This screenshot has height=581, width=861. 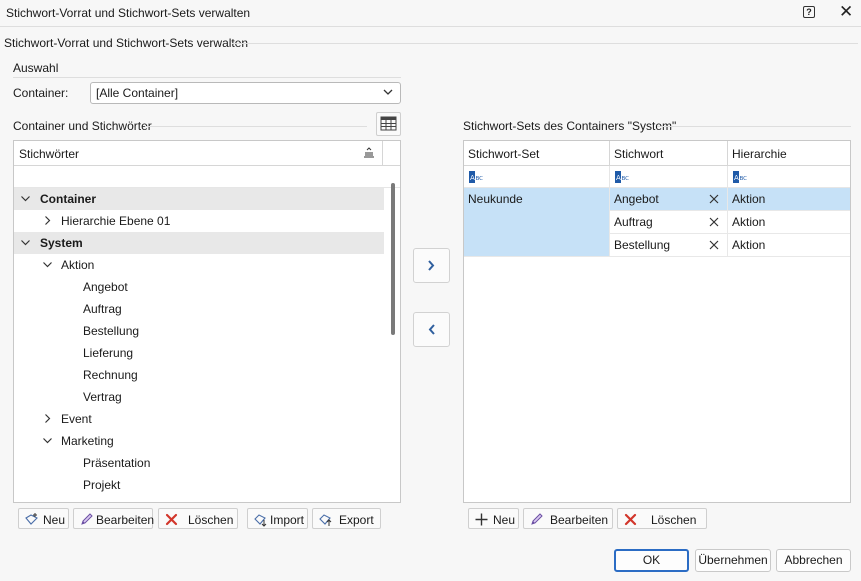 What do you see at coordinates (41, 93) in the screenshot?
I see `container-label: Container:` at bounding box center [41, 93].